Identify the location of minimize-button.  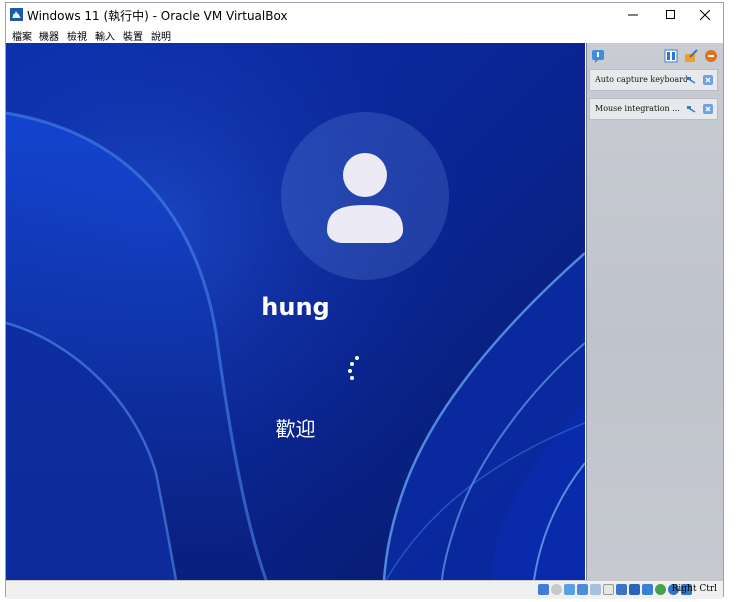
(633, 15).